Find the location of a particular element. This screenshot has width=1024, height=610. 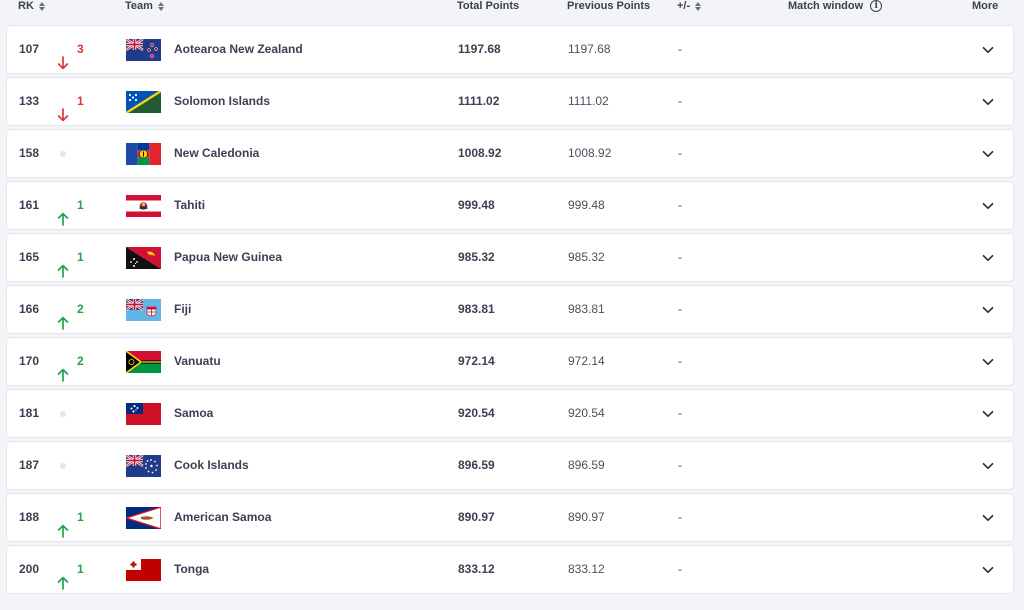

previous-points-value: 896.59 is located at coordinates (586, 465).